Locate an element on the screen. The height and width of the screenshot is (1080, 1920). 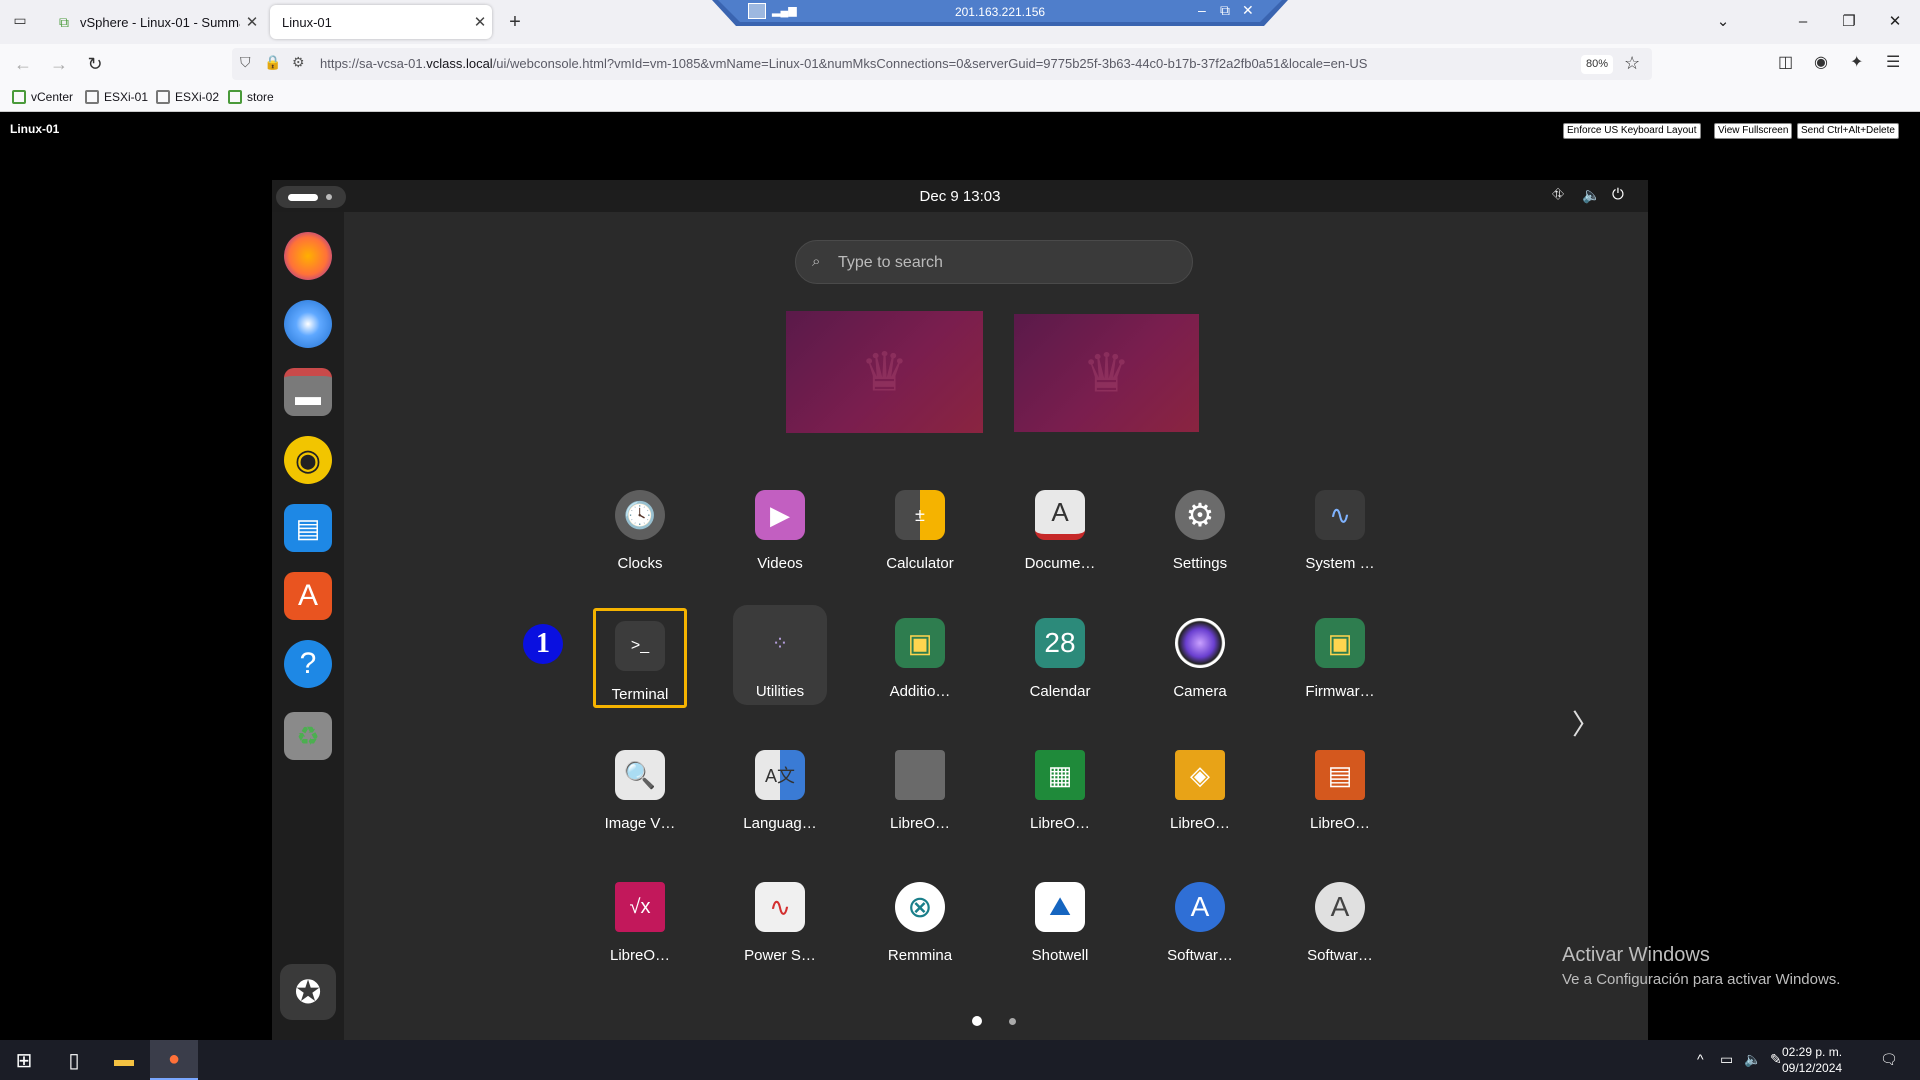
rdp-close-icon: ✕ is located at coordinates (1248, 10).